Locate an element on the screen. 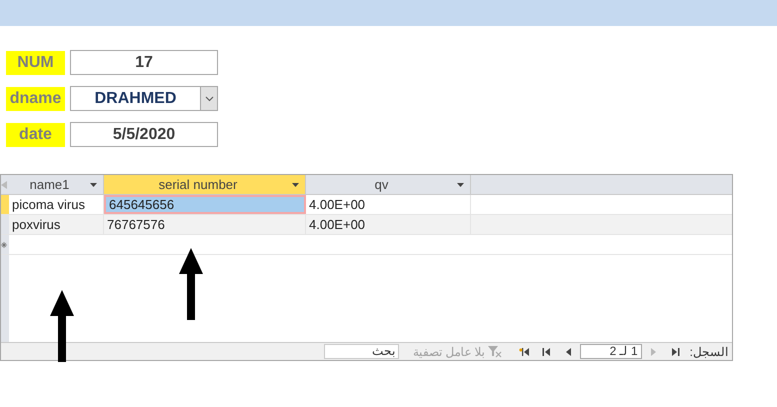 Image resolution: width=777 pixels, height=407 pixels. filter-off-icon is located at coordinates (495, 352).